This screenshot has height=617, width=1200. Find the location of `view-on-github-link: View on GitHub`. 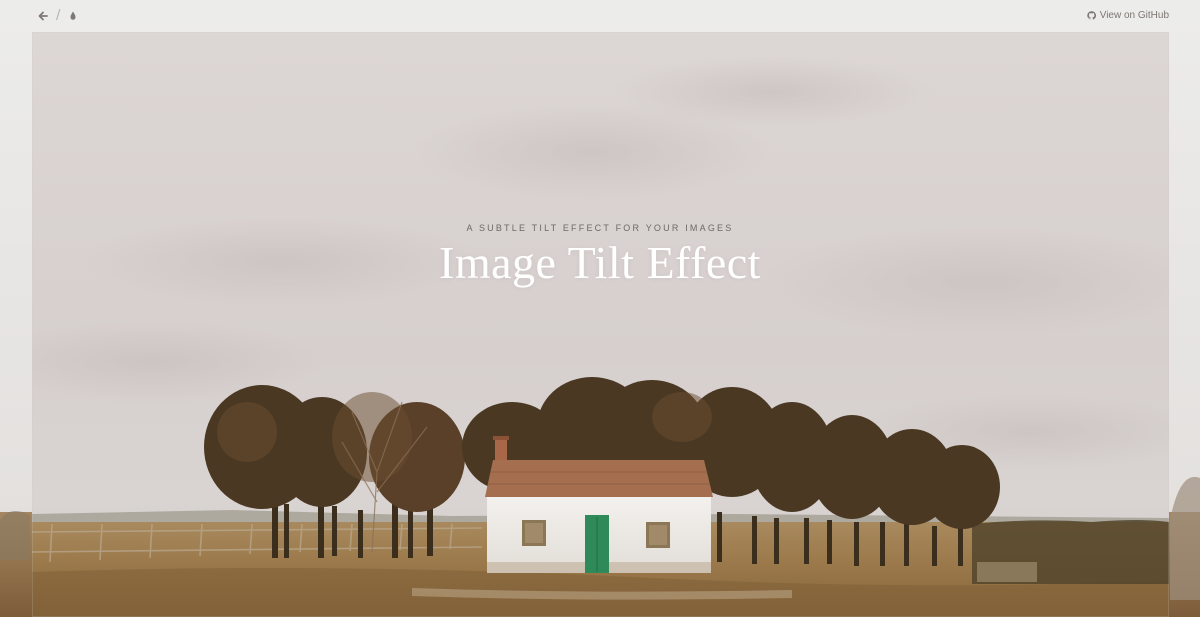

view-on-github-link: View on GitHub is located at coordinates (1127, 15).